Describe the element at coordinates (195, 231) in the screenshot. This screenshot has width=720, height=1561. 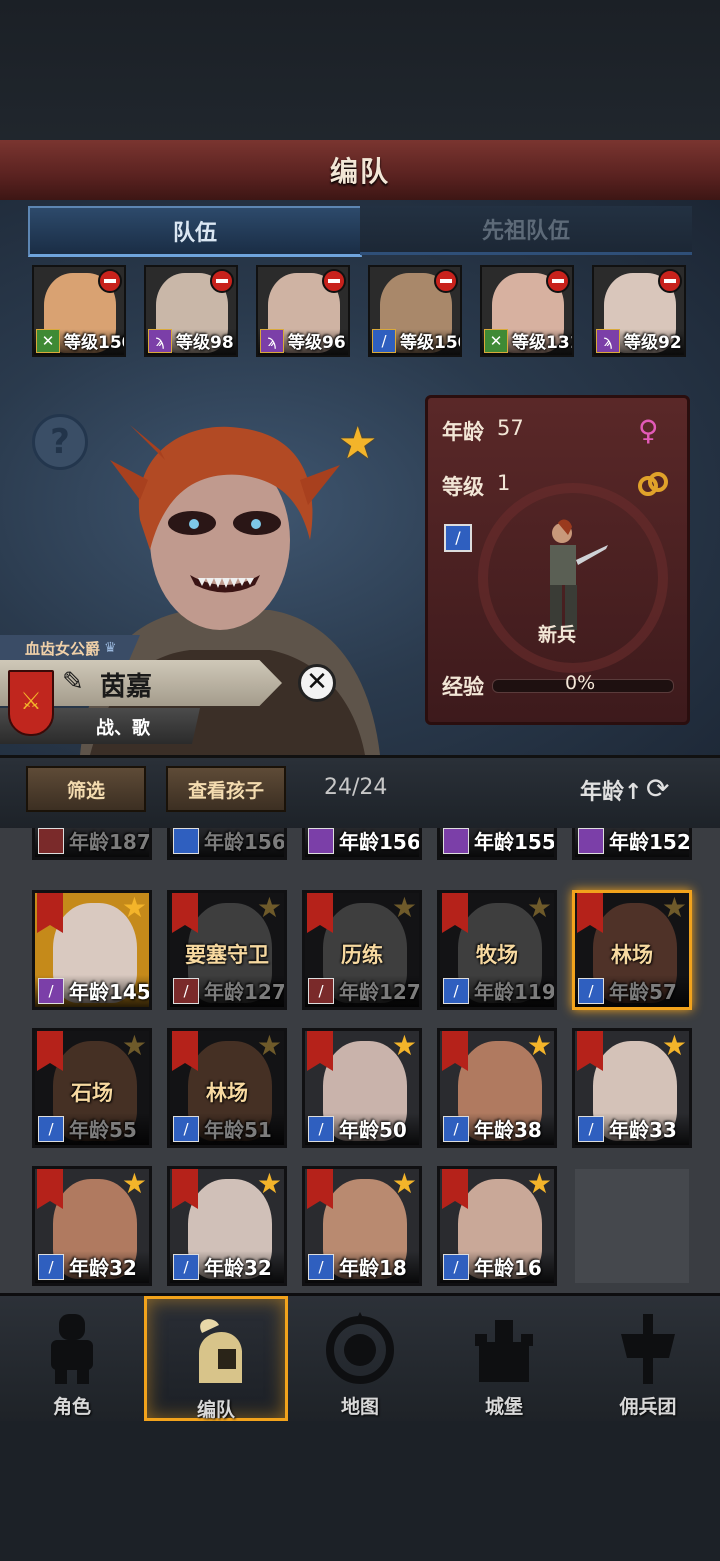
I see `tab-team: 队伍` at that location.